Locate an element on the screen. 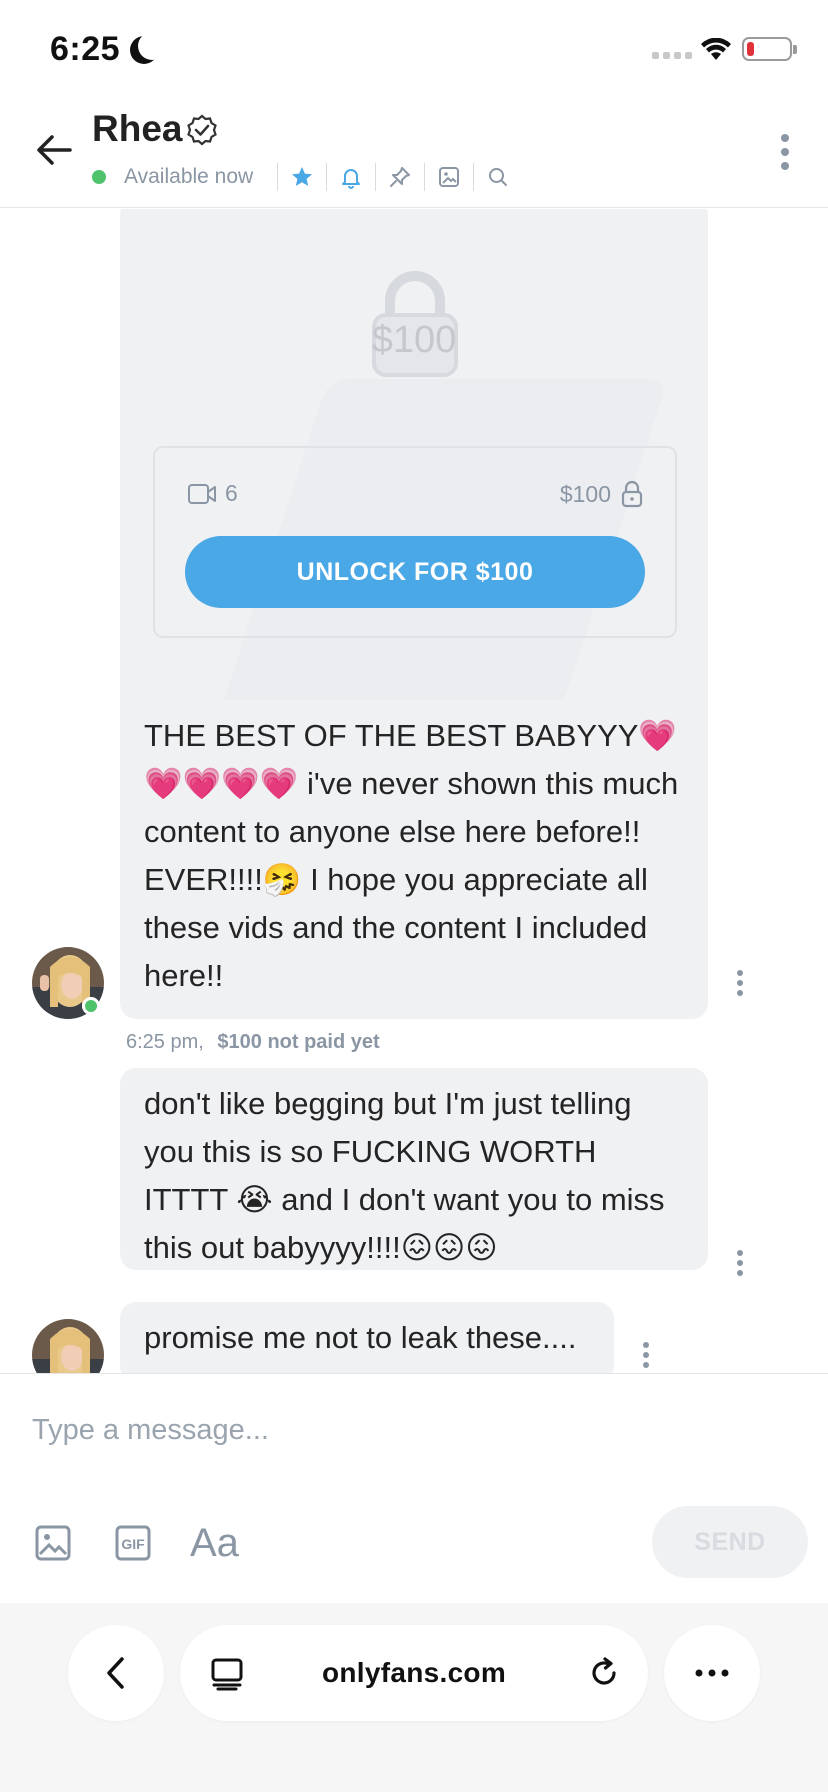 This screenshot has width=828, height=1792. reload-icon is located at coordinates (604, 1673).